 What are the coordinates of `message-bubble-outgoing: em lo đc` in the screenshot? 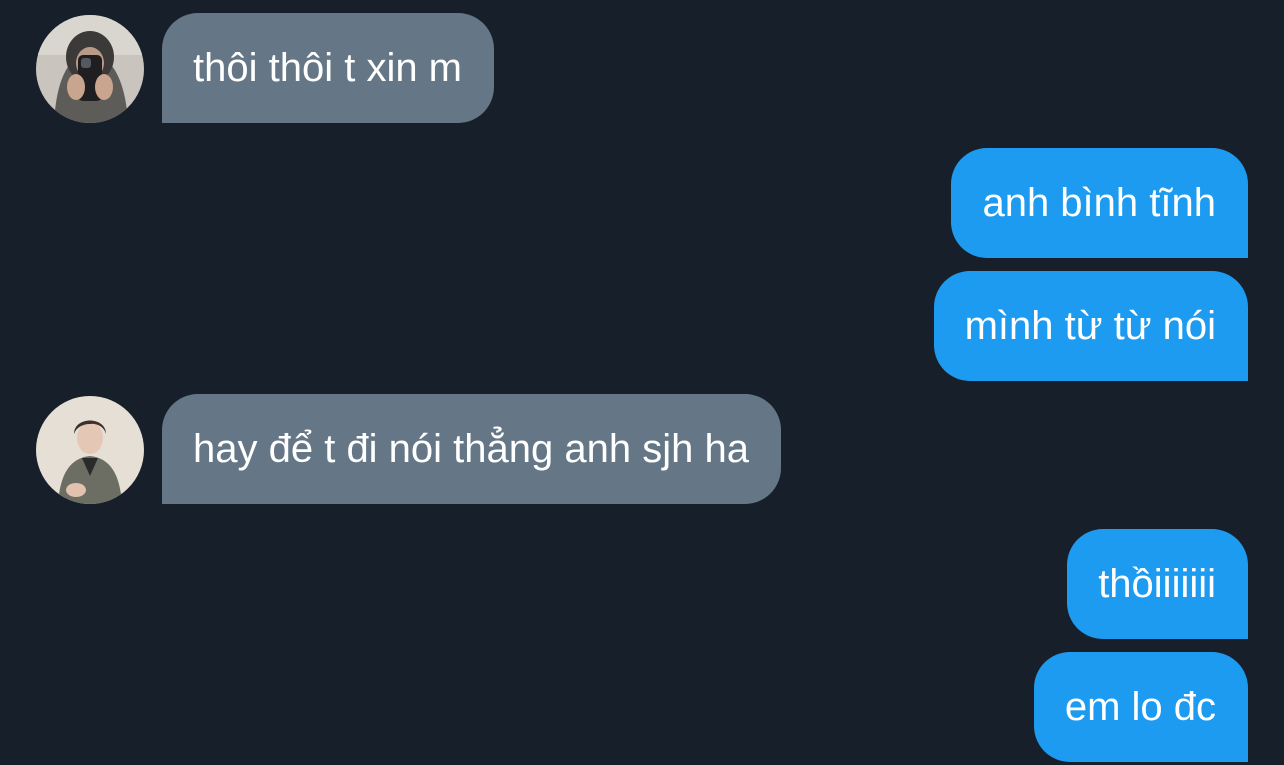 It's located at (1140, 707).